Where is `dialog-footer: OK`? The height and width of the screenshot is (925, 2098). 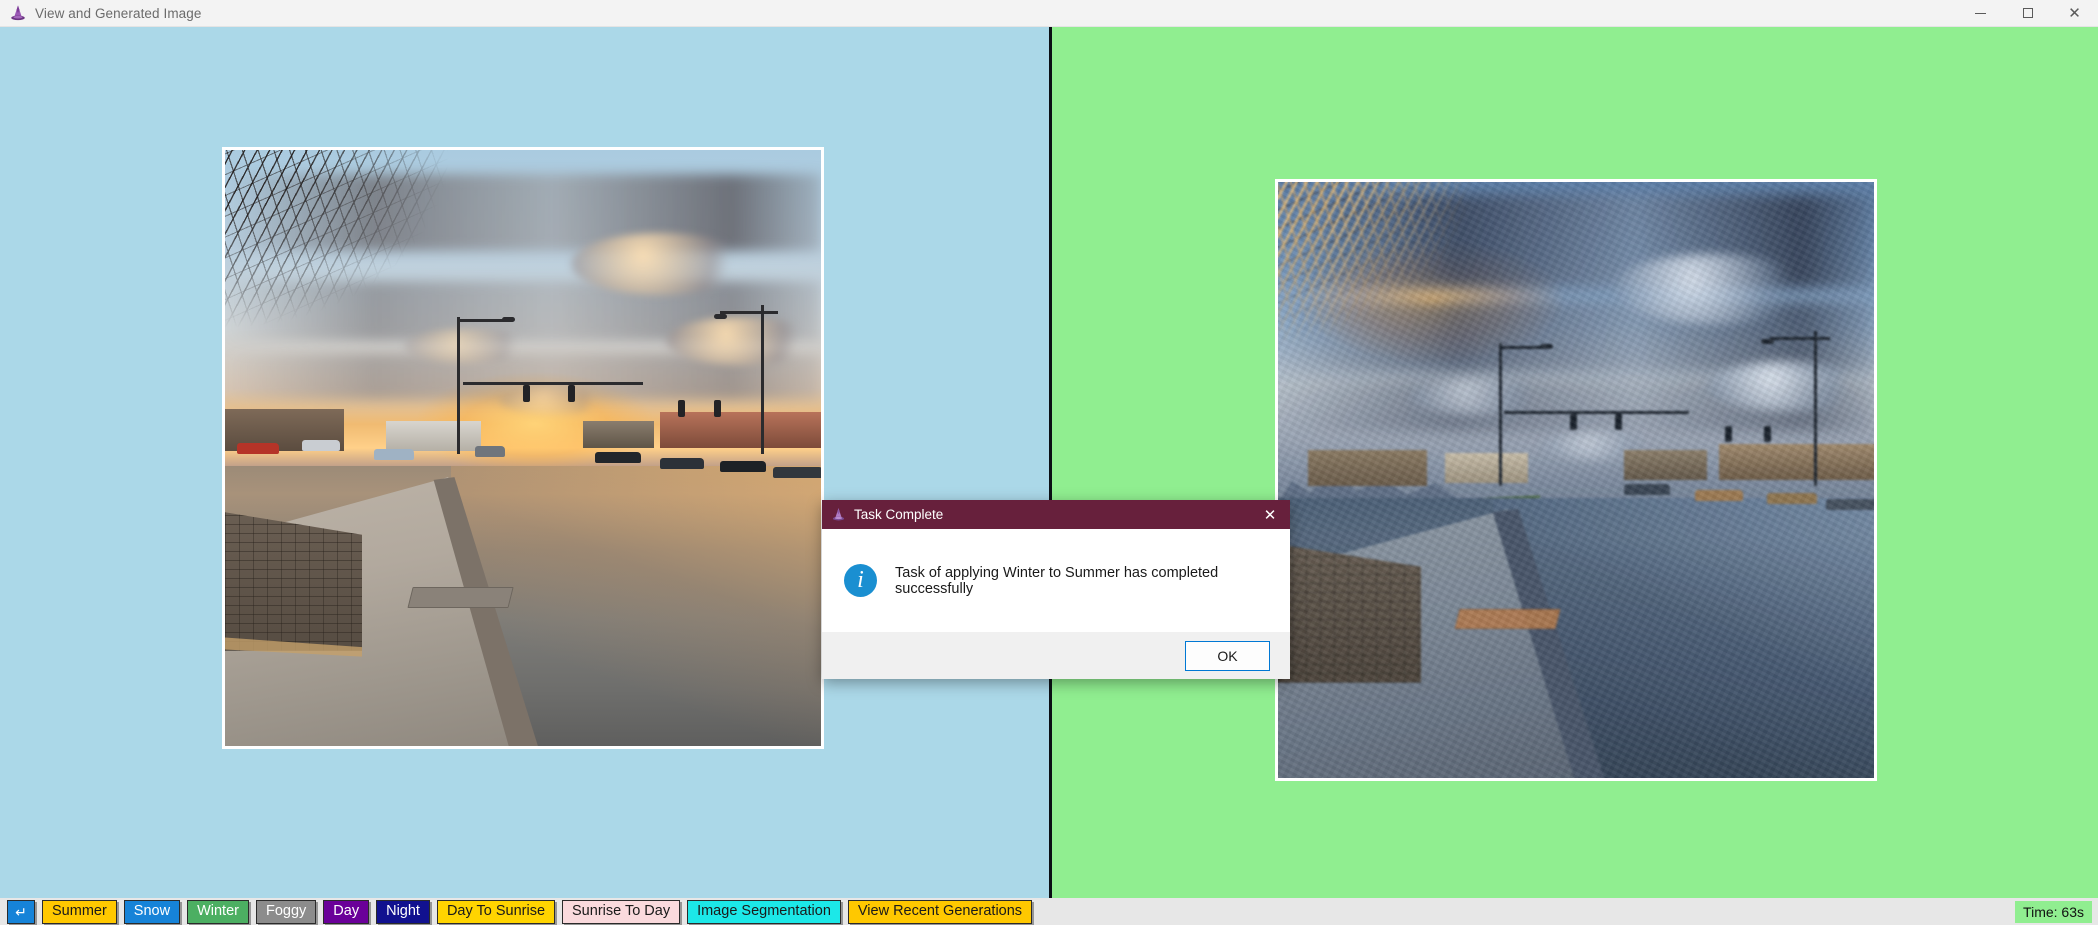 dialog-footer: OK is located at coordinates (1056, 655).